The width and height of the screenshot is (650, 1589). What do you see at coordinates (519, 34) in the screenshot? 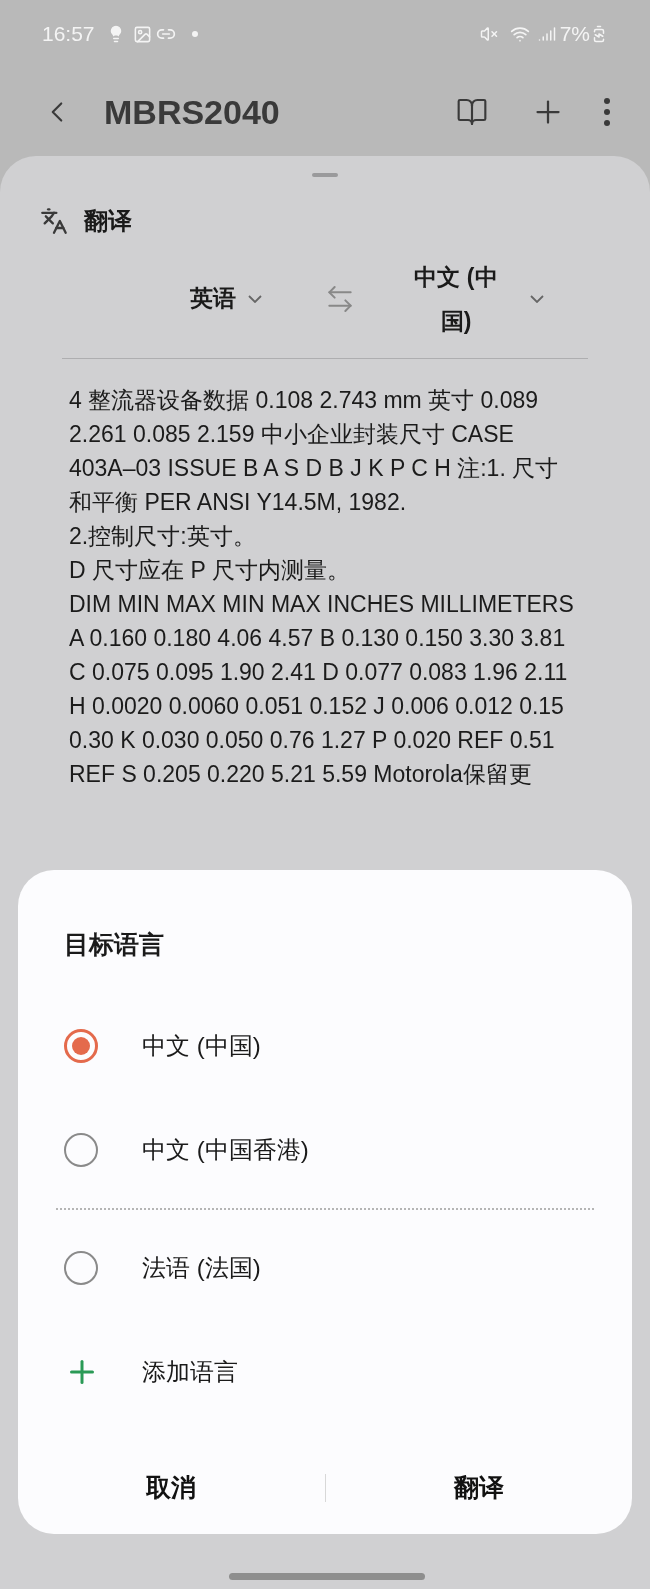
I see `wifi-icon` at bounding box center [519, 34].